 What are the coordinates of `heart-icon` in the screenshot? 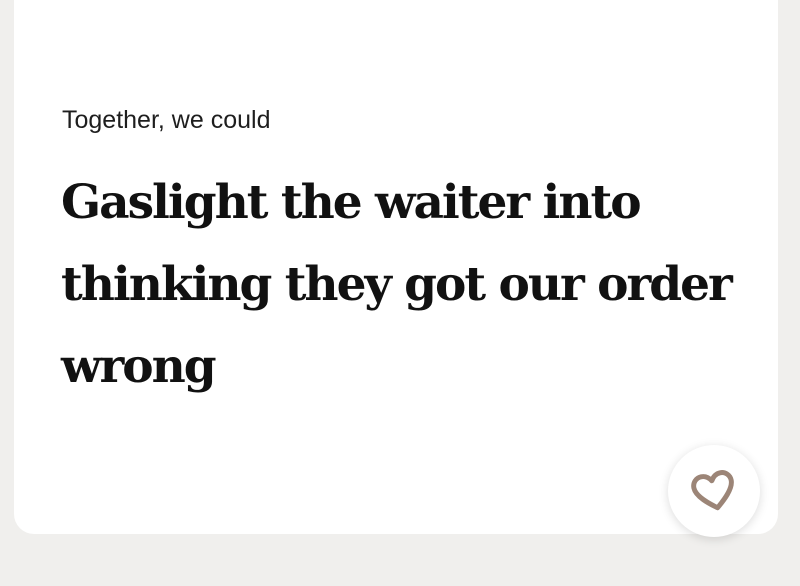 It's located at (714, 490).